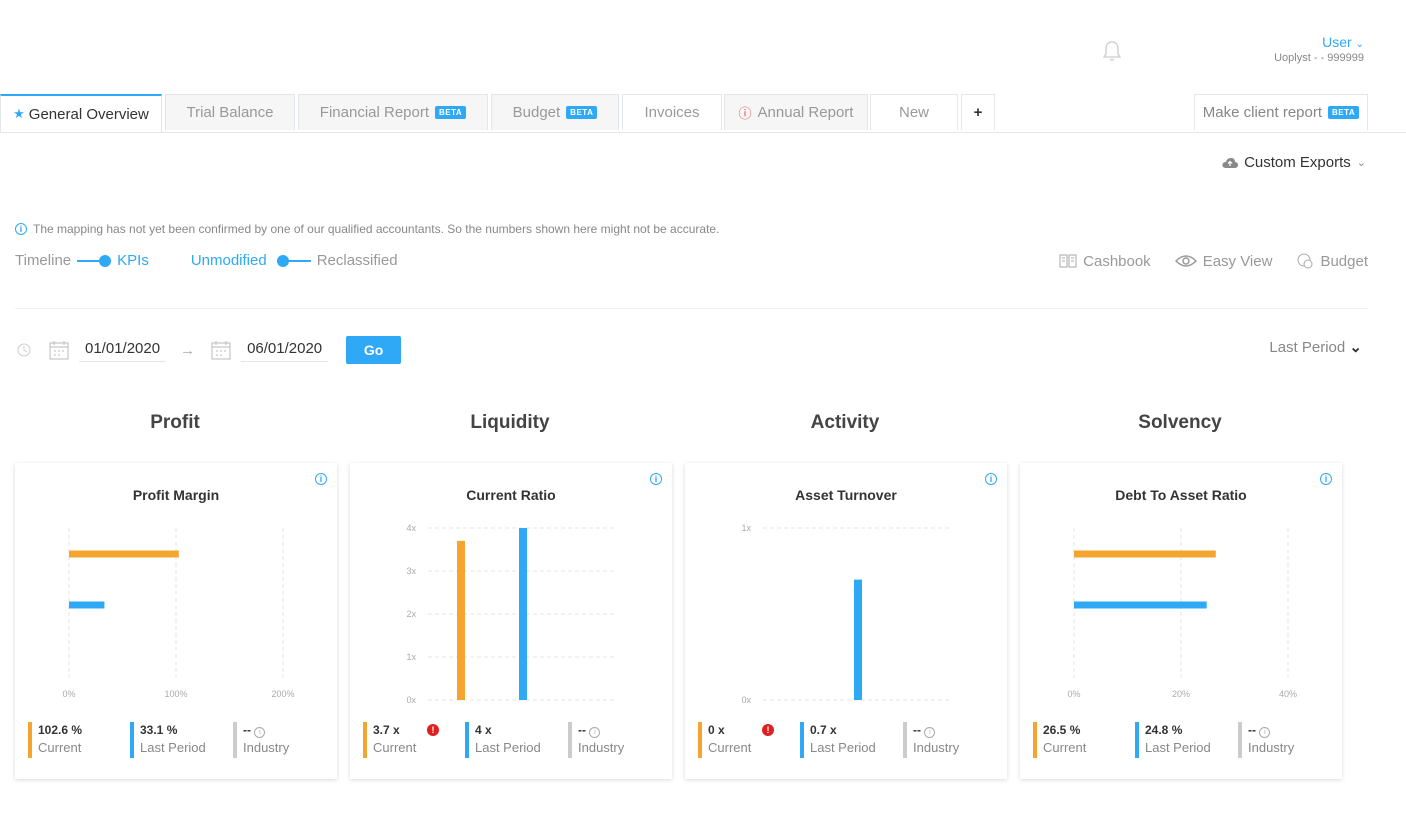  What do you see at coordinates (178, 613) in the screenshot?
I see `kpi-chart: 0% 100% 200%` at bounding box center [178, 613].